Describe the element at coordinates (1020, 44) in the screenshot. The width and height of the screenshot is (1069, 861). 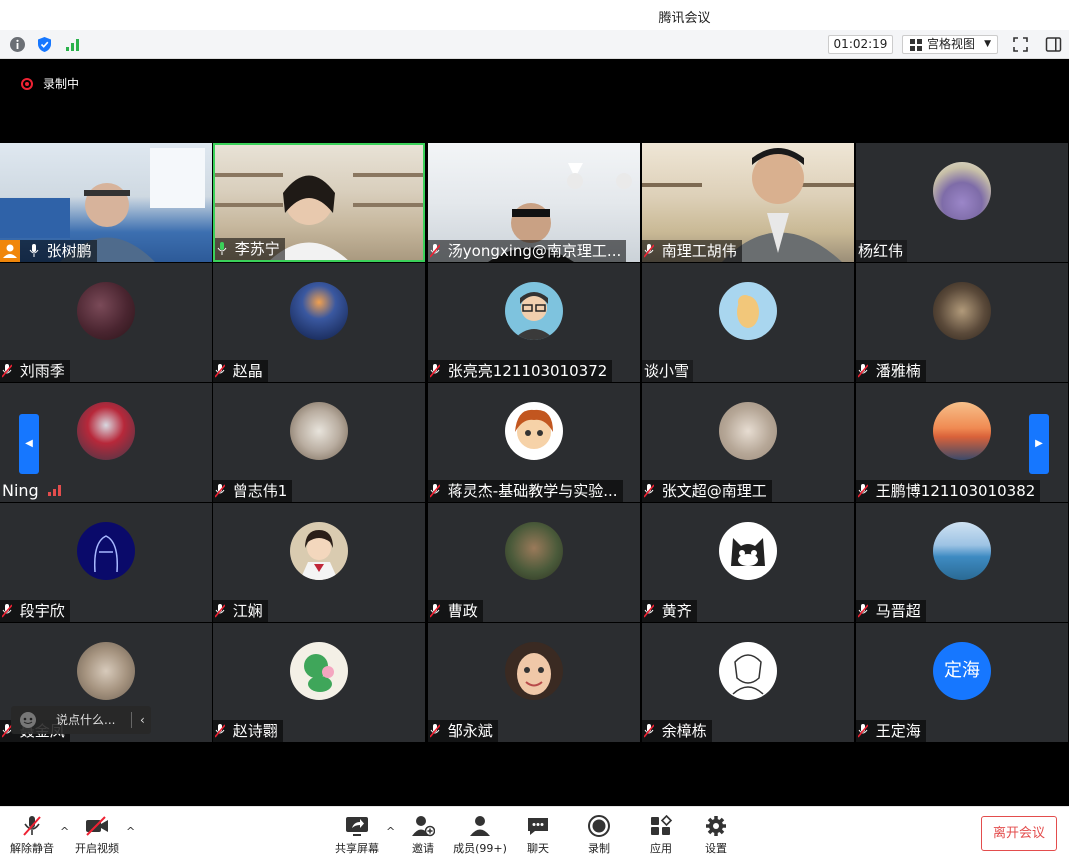
I see `fullscreen-icon` at that location.